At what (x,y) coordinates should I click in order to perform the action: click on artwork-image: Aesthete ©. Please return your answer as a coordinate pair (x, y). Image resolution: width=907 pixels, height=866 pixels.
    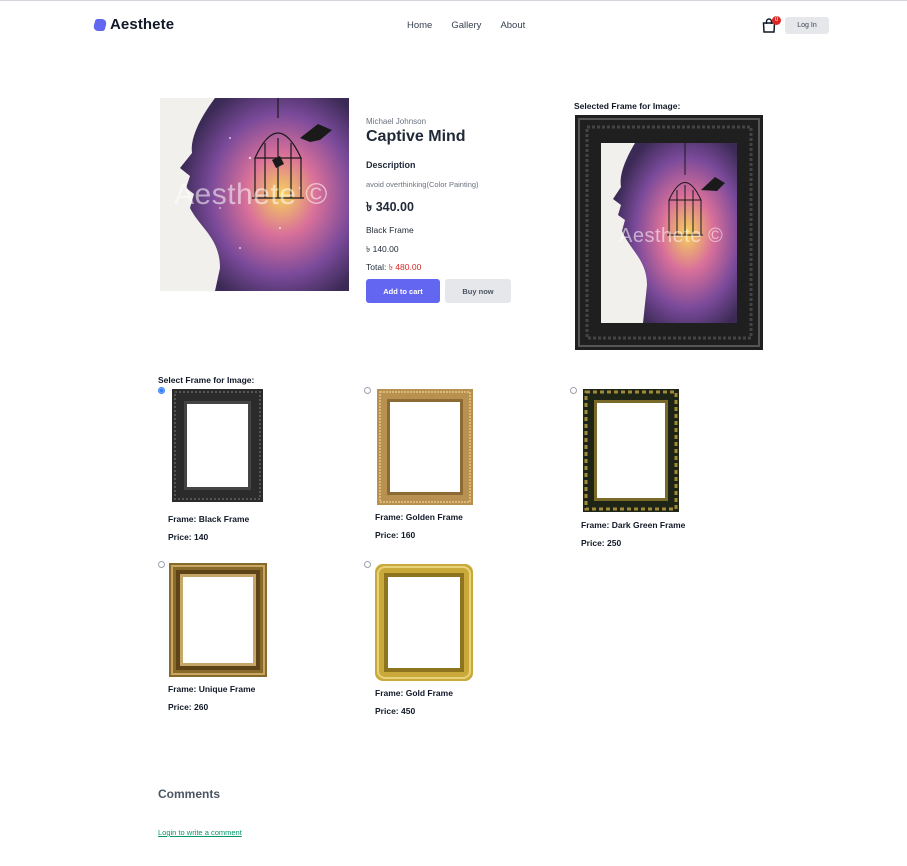
    Looking at the image, I should click on (254, 194).